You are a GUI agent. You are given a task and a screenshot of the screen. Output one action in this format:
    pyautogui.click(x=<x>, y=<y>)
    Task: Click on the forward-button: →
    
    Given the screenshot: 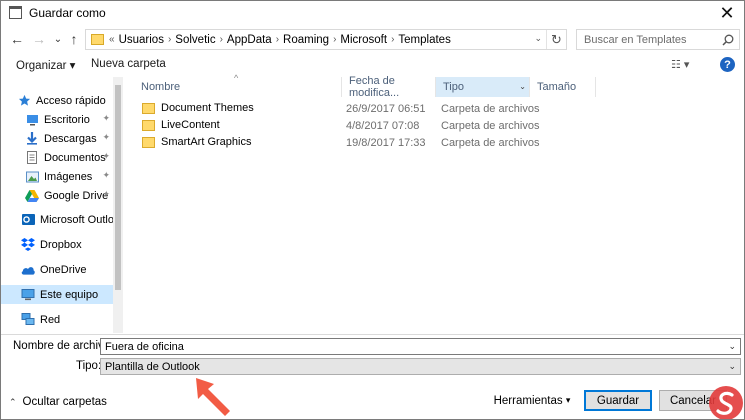 What is the action you would take?
    pyautogui.click(x=39, y=39)
    